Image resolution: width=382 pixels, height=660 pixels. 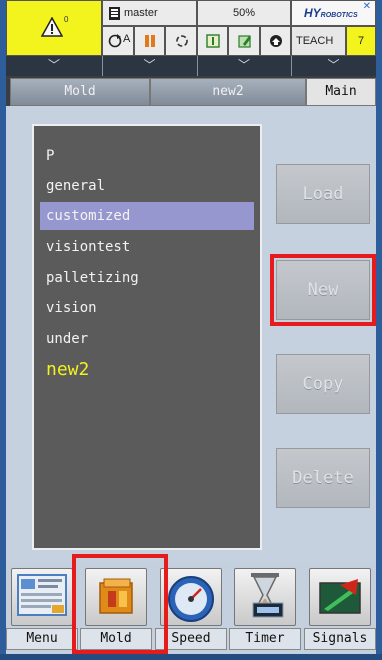 What do you see at coordinates (127, 39) in the screenshot?
I see `auto-mode-label: A` at bounding box center [127, 39].